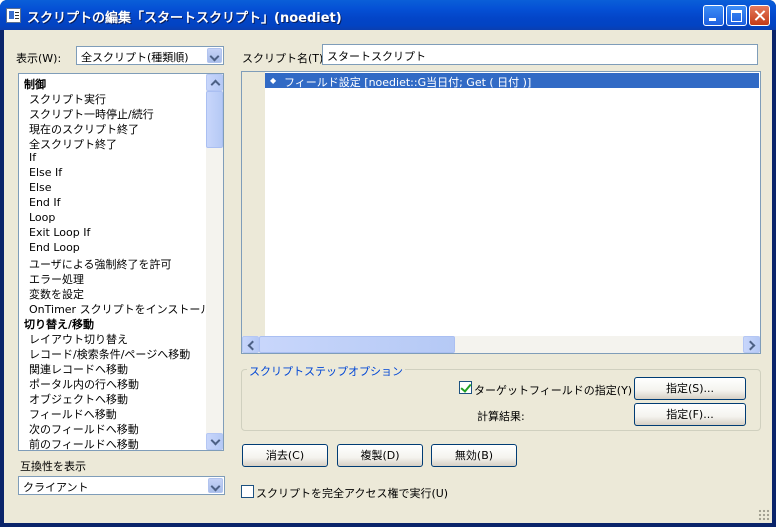  Describe the element at coordinates (376, 56) in the screenshot. I see `script-name-value: スタートスクリプト` at that location.